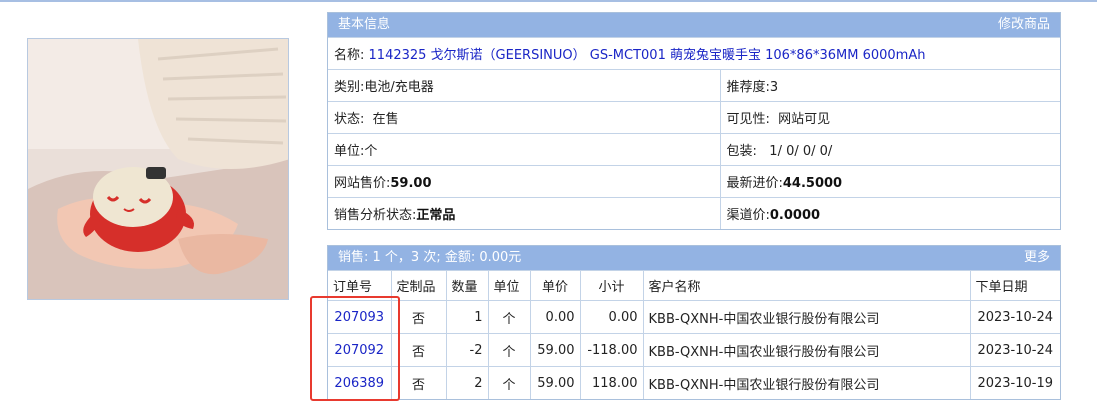 The image size is (1097, 408). I want to click on qty-cell: 1, so click(467, 317).